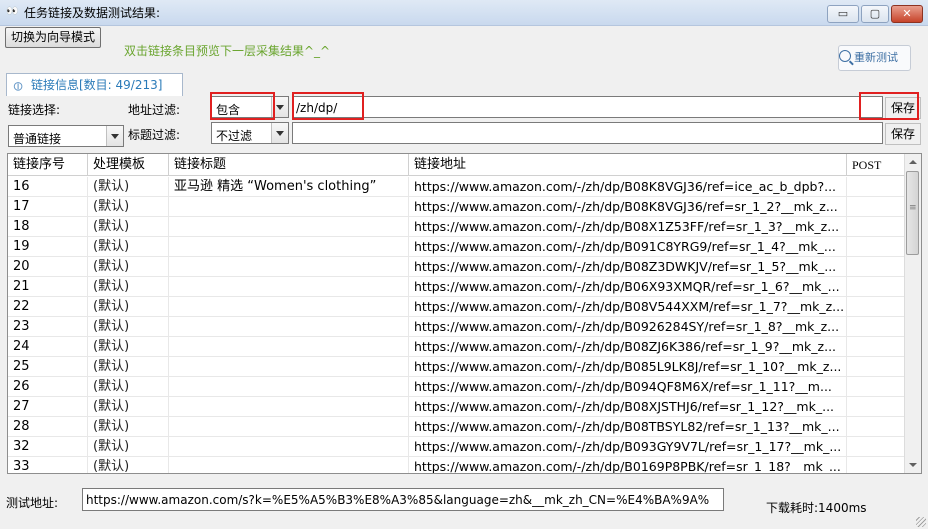 This screenshot has width=928, height=529. What do you see at coordinates (328, 106) in the screenshot?
I see `addr-input-highlight` at bounding box center [328, 106].